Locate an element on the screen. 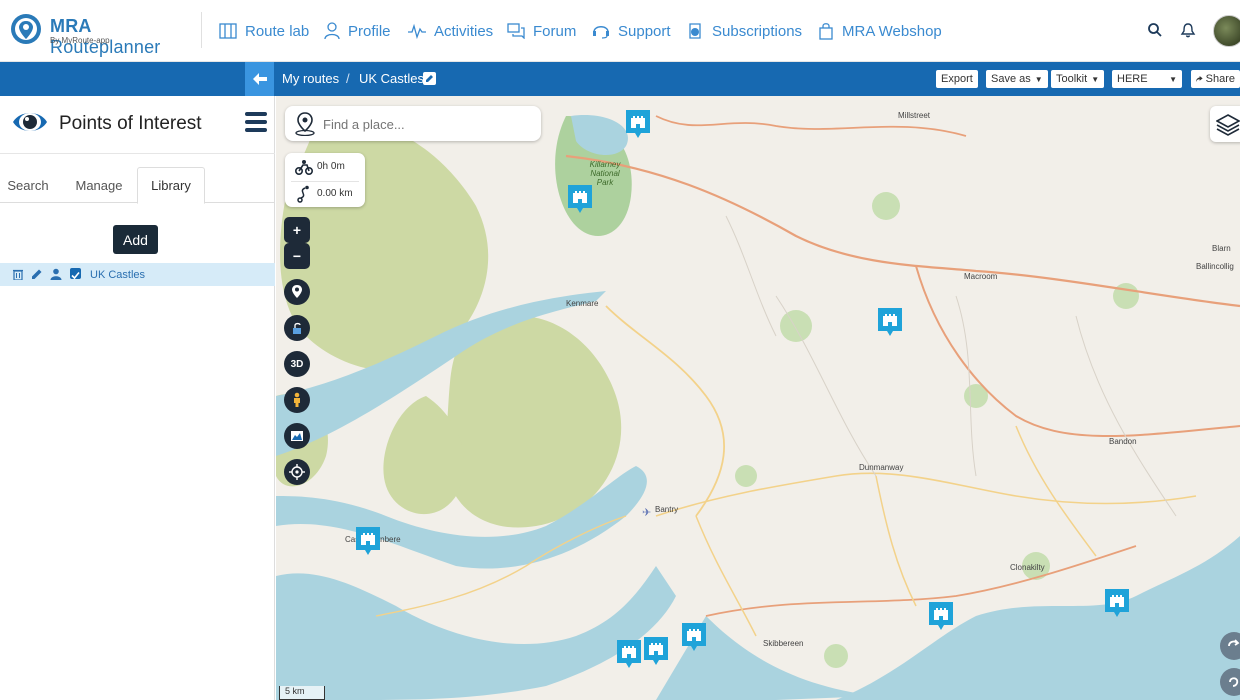 The height and width of the screenshot is (700, 1240). nav-subscriptions: Subscriptions is located at coordinates (744, 31).